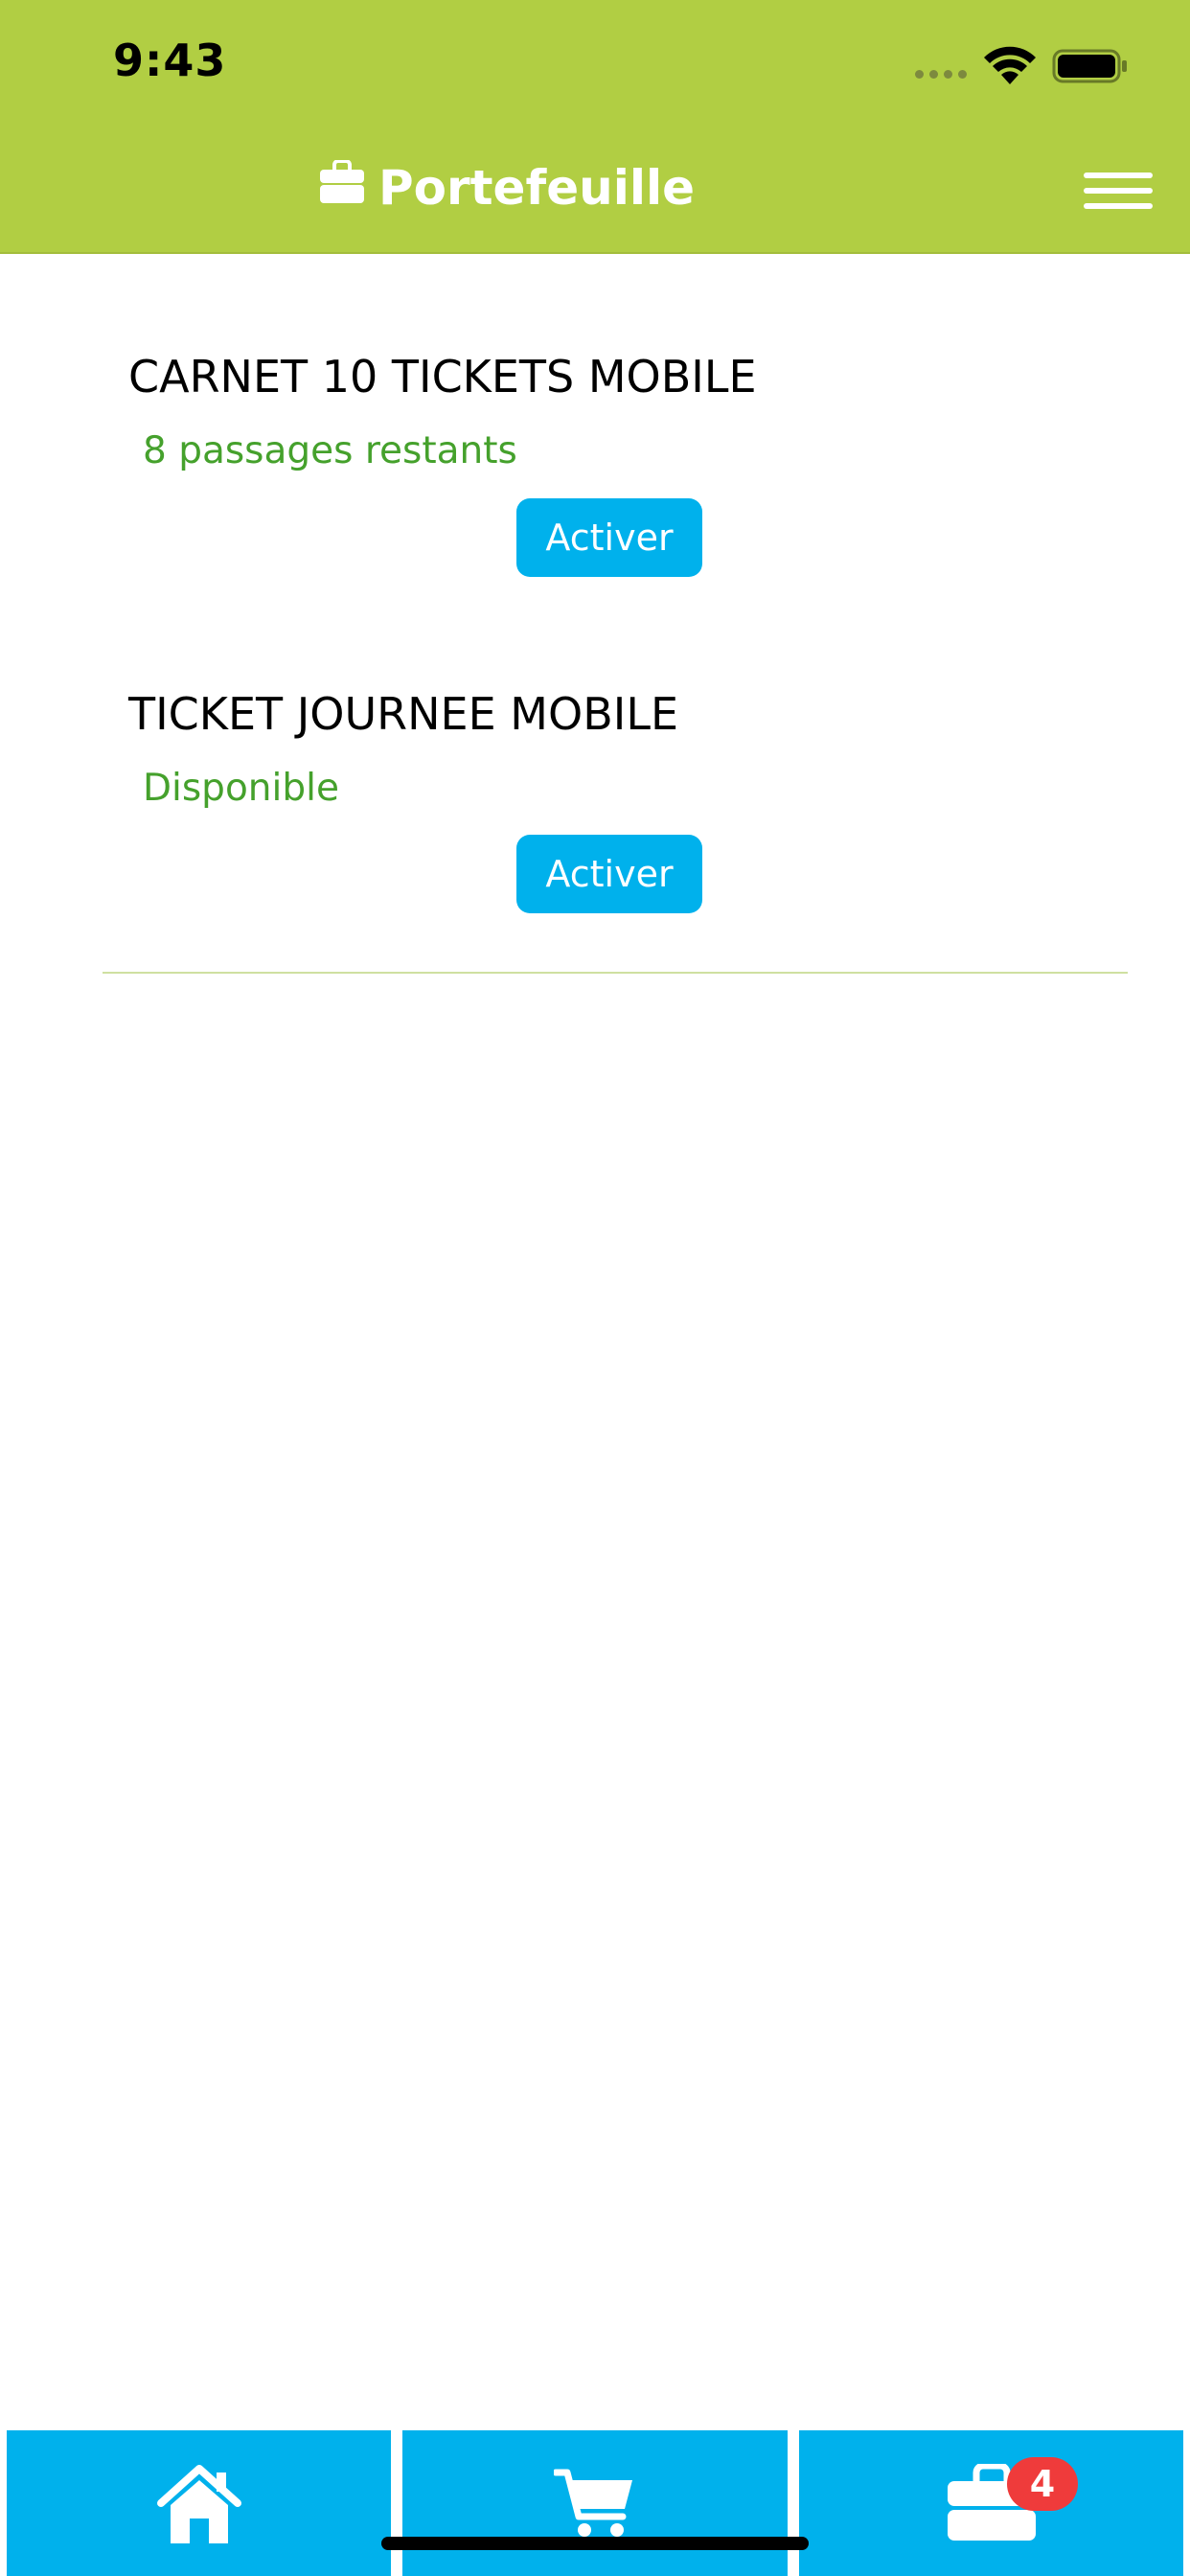 The width and height of the screenshot is (1190, 2576). What do you see at coordinates (595, 253) in the screenshot?
I see `header-divider` at bounding box center [595, 253].